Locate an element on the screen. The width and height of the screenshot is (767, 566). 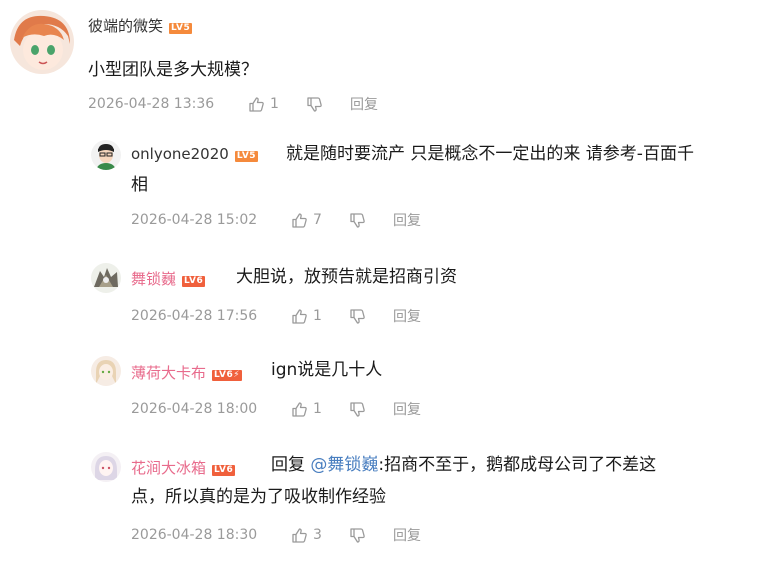
like-button: 7 is located at coordinates (320, 220).